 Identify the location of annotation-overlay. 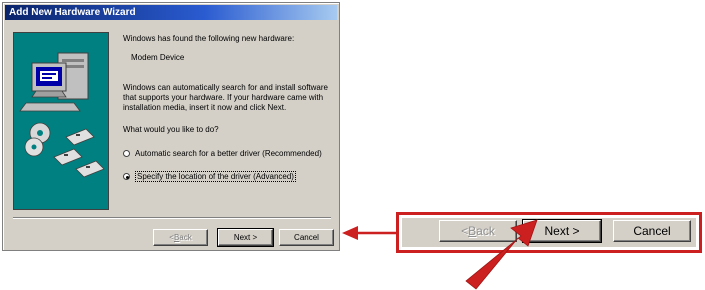
(440, 254).